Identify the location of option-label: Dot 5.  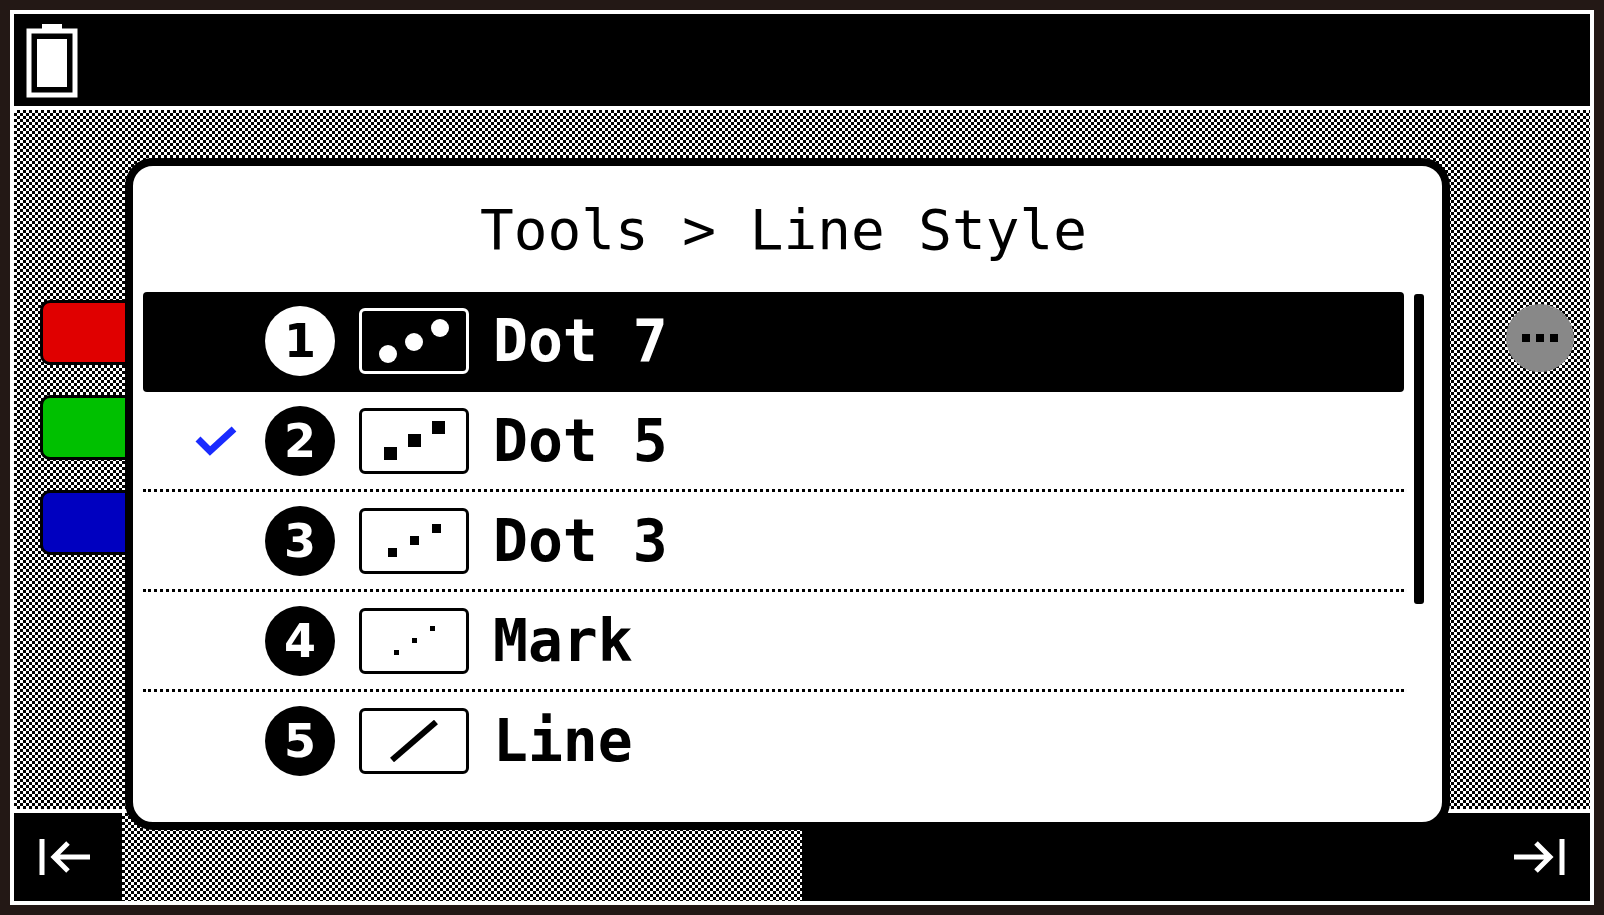
(580, 440).